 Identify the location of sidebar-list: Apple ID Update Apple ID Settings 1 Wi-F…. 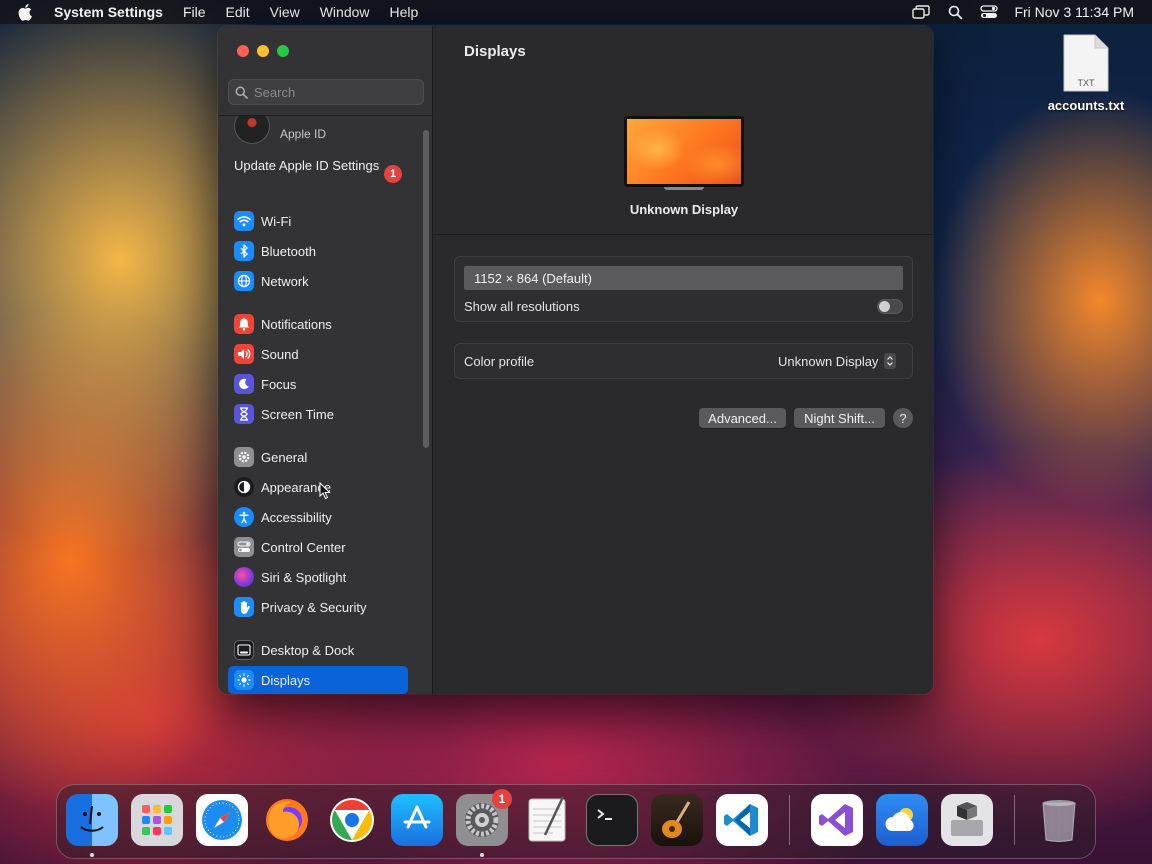
(325, 405).